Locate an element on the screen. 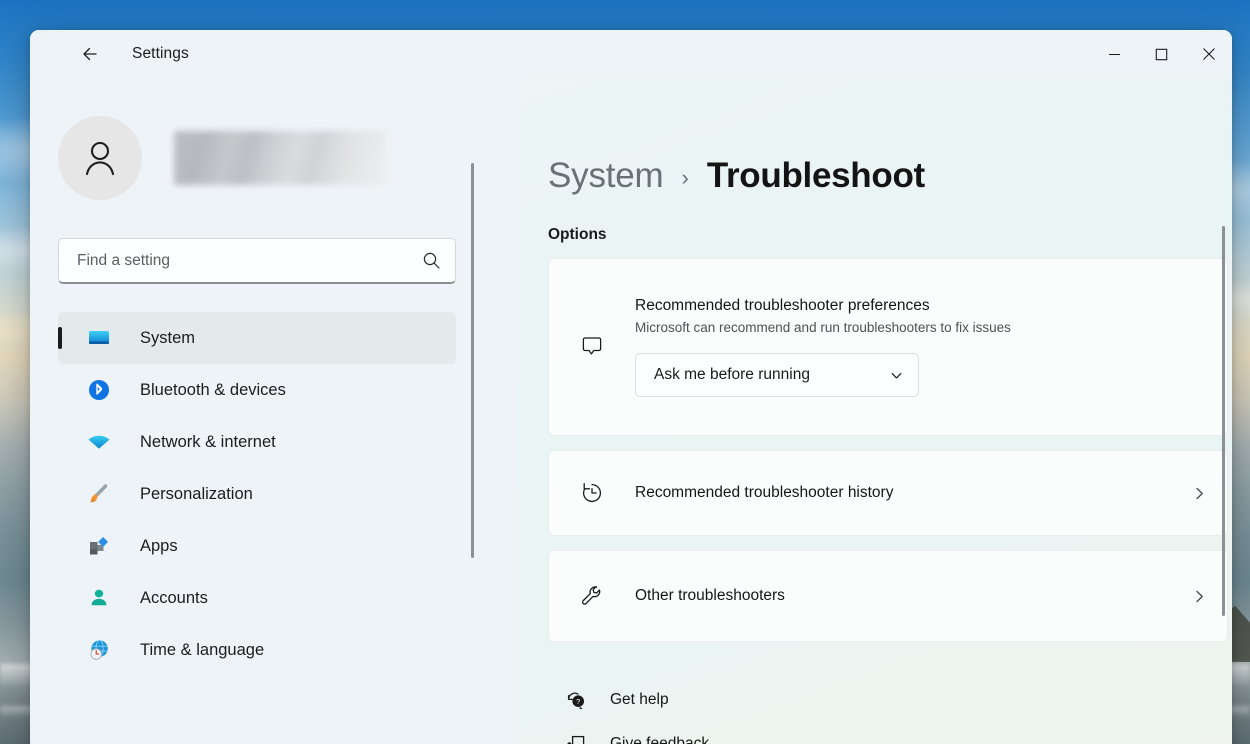  sidebar-item-system: System is located at coordinates (257, 338).